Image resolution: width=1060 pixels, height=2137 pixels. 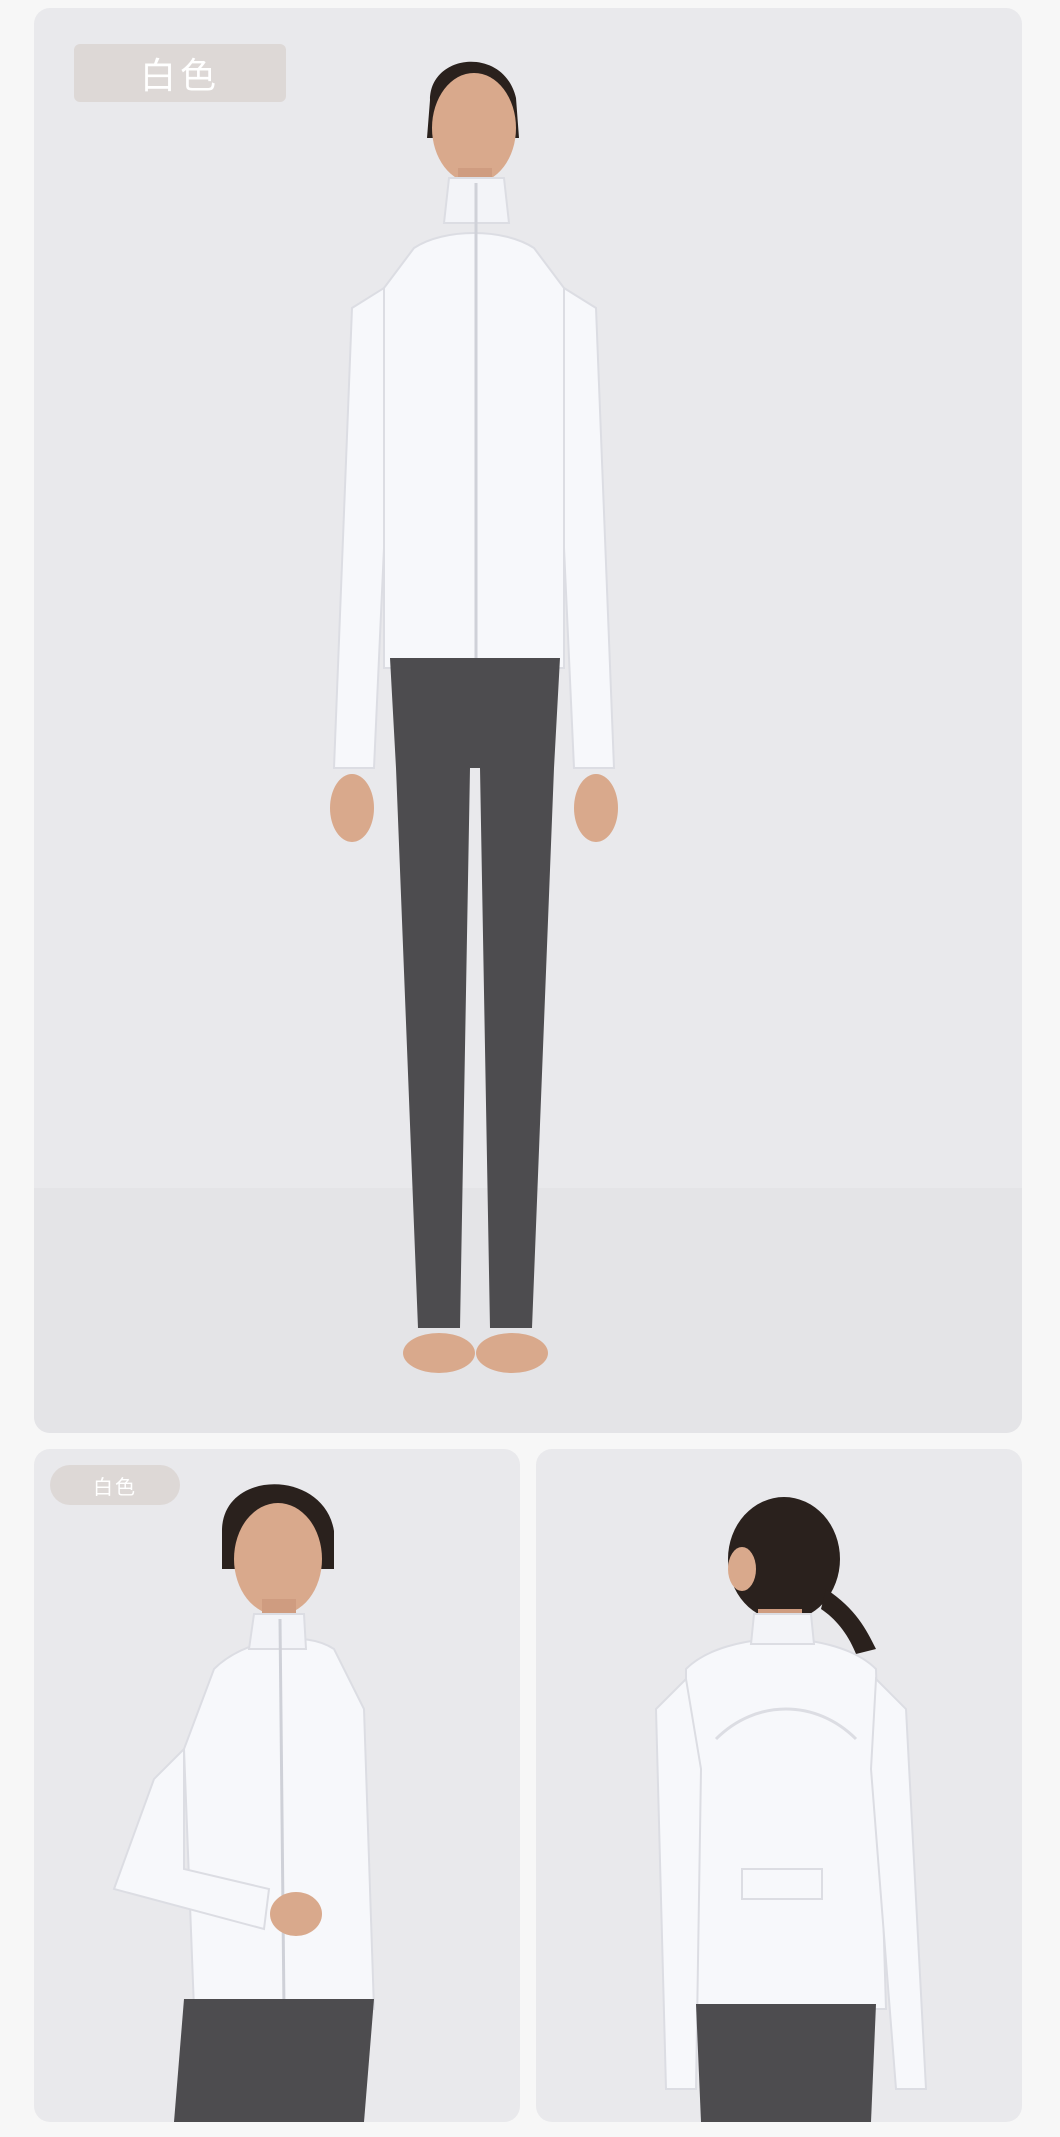 I want to click on model-back-illustration, so click(x=791, y=1809).